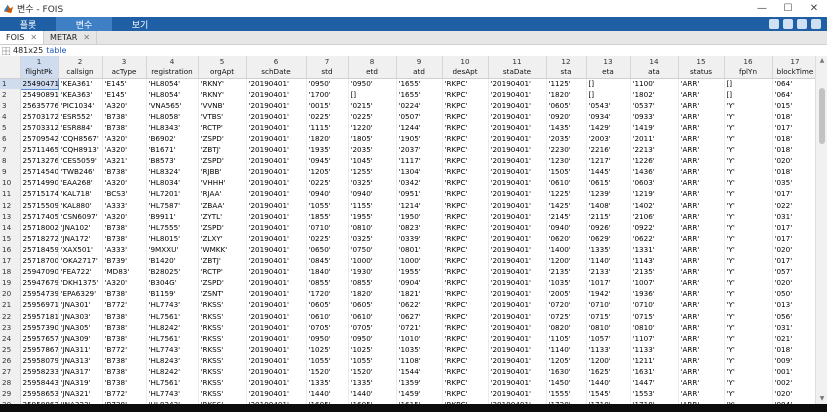  I want to click on minimize-button: —, so click(762, 8).